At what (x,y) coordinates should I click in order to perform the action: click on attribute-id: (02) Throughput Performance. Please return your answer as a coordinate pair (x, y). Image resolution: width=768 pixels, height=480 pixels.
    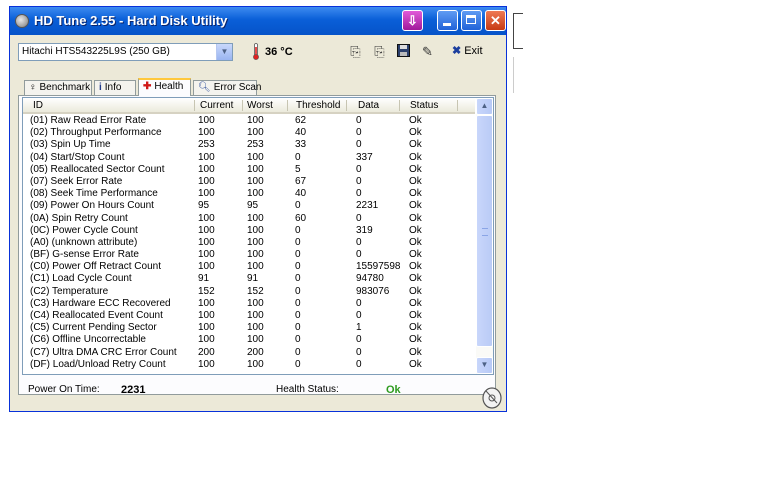
    Looking at the image, I should click on (96, 133).